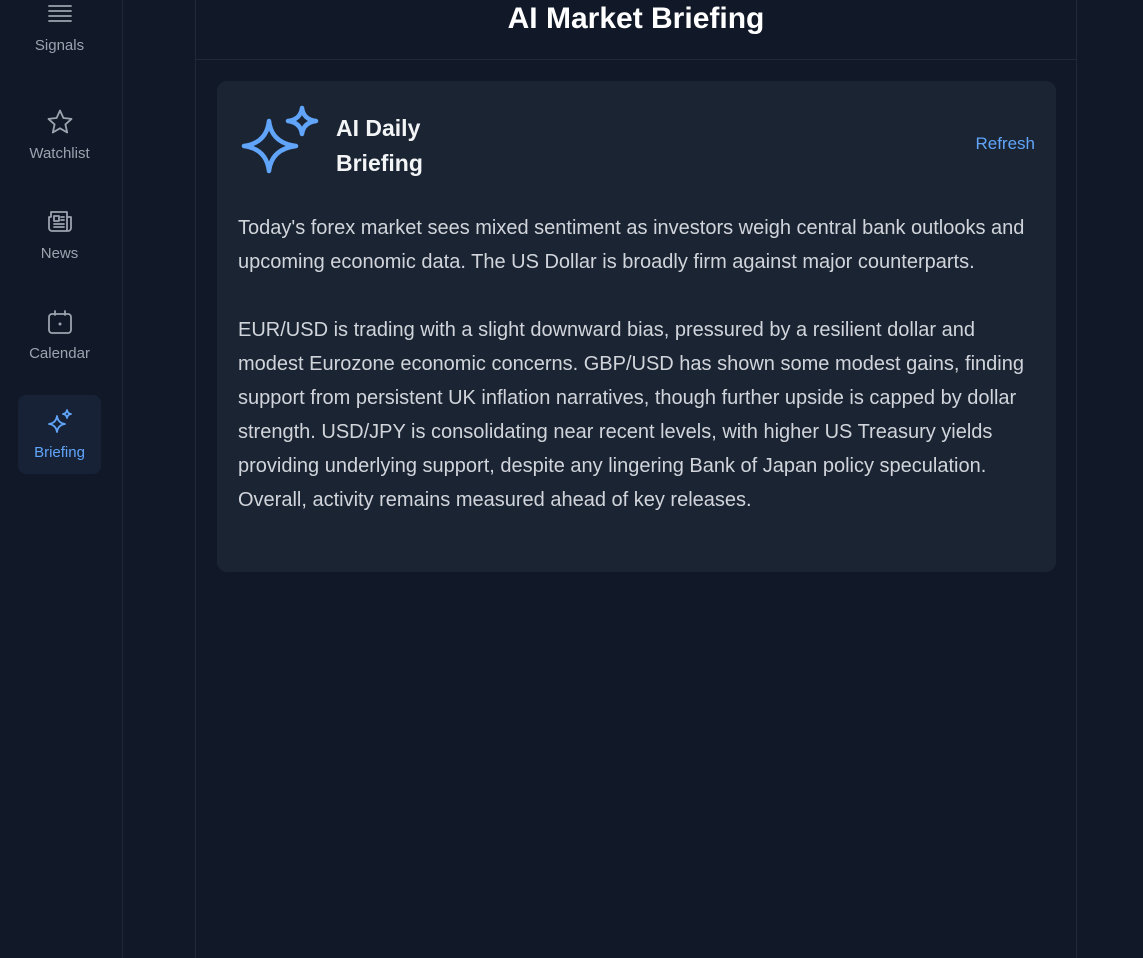  I want to click on sidebar-item-watchlist: Watchlist, so click(59, 135).